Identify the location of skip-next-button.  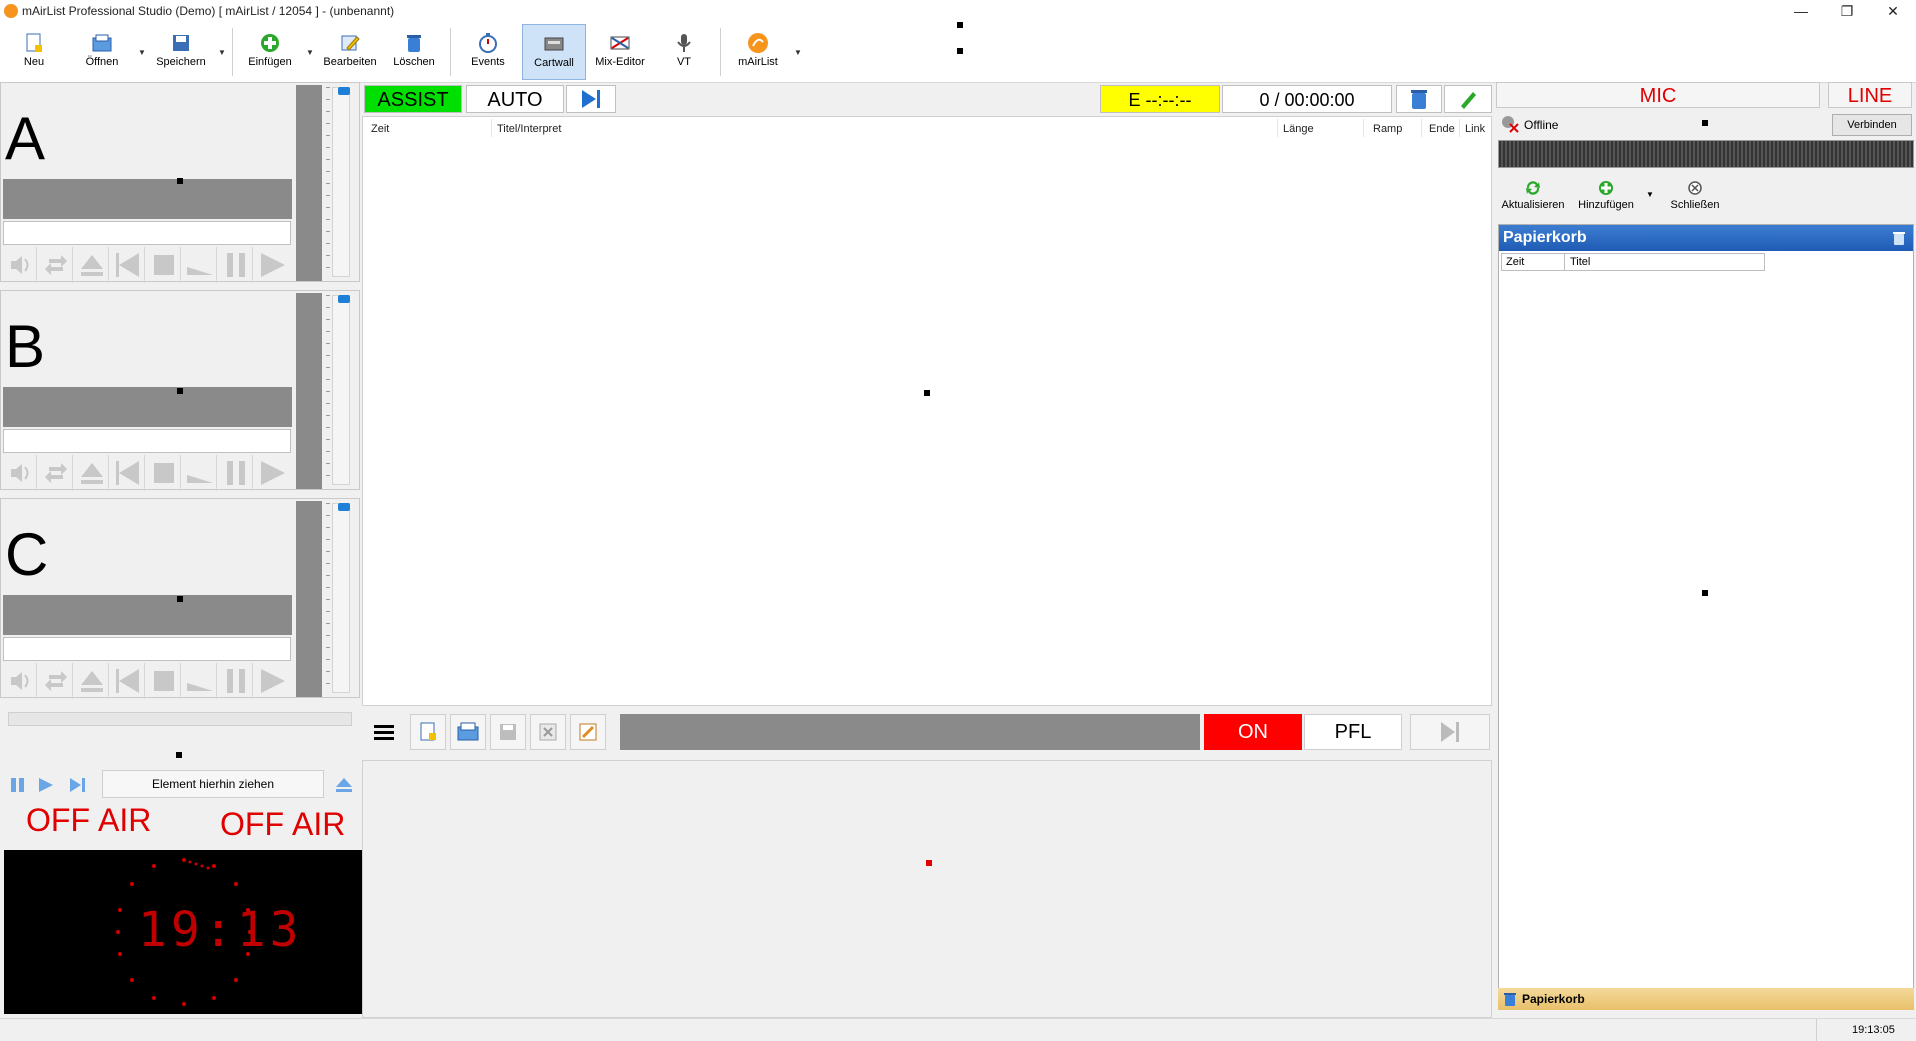
(591, 99).